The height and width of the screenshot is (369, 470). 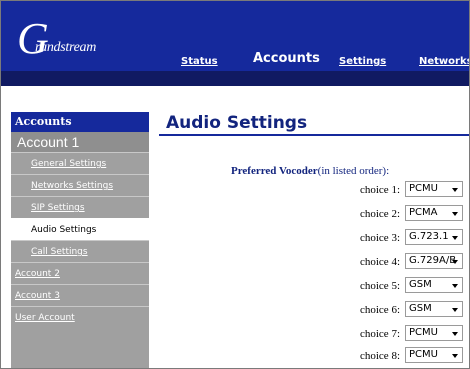 I want to click on vocoder-select-7: PCMU, so click(x=434, y=333).